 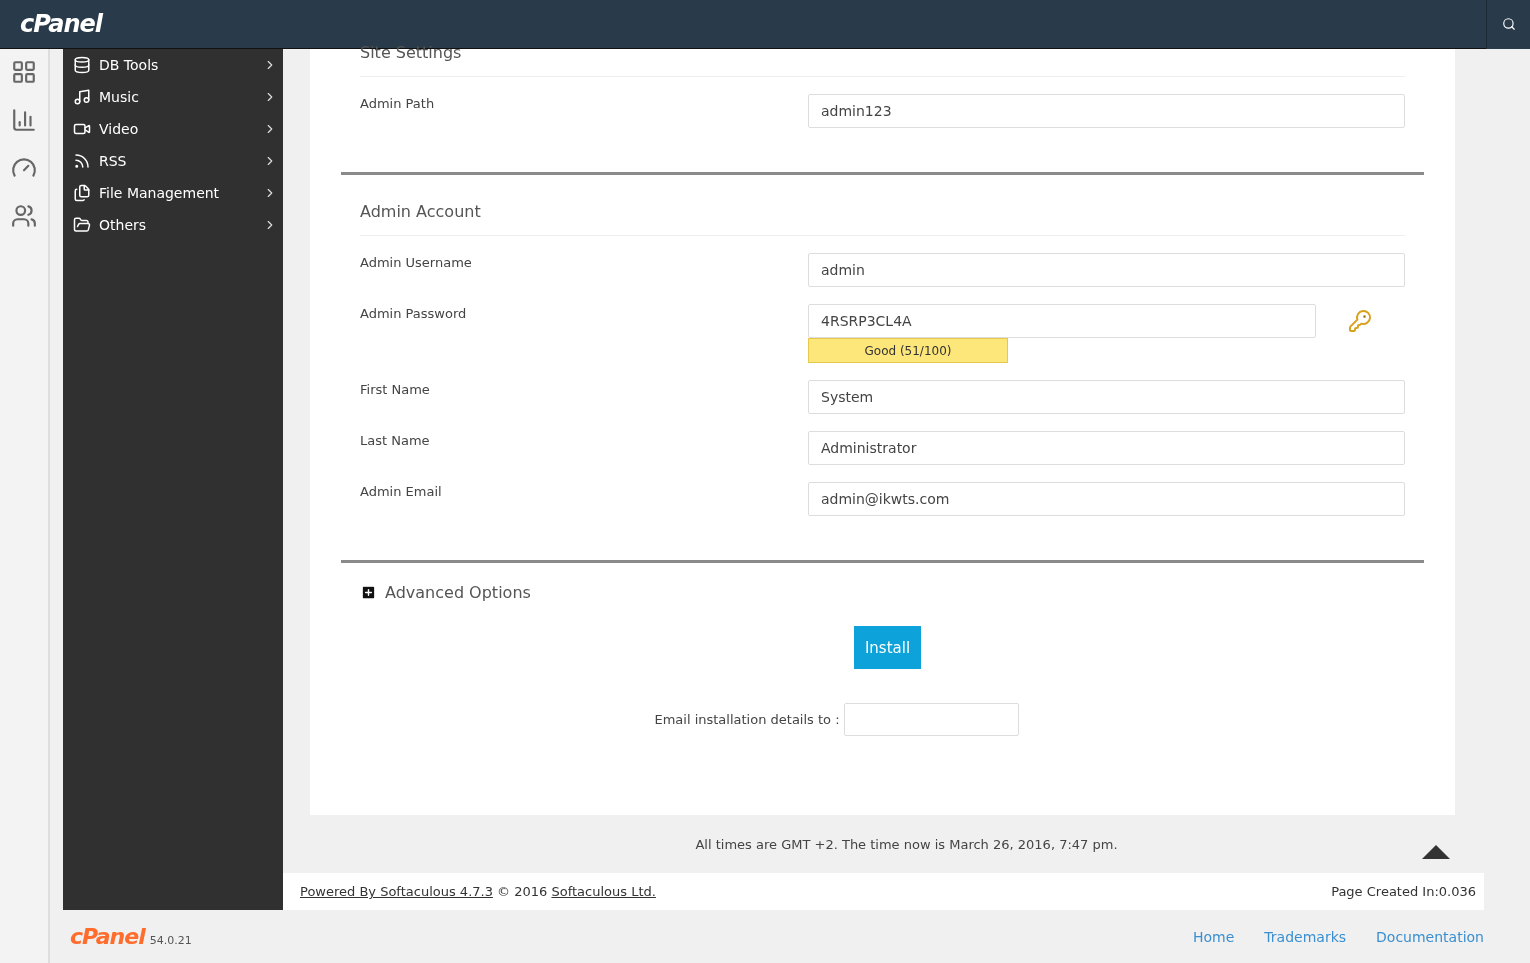 What do you see at coordinates (1062, 321) in the screenshot?
I see `input-field: 4RSRP3CL4A` at bounding box center [1062, 321].